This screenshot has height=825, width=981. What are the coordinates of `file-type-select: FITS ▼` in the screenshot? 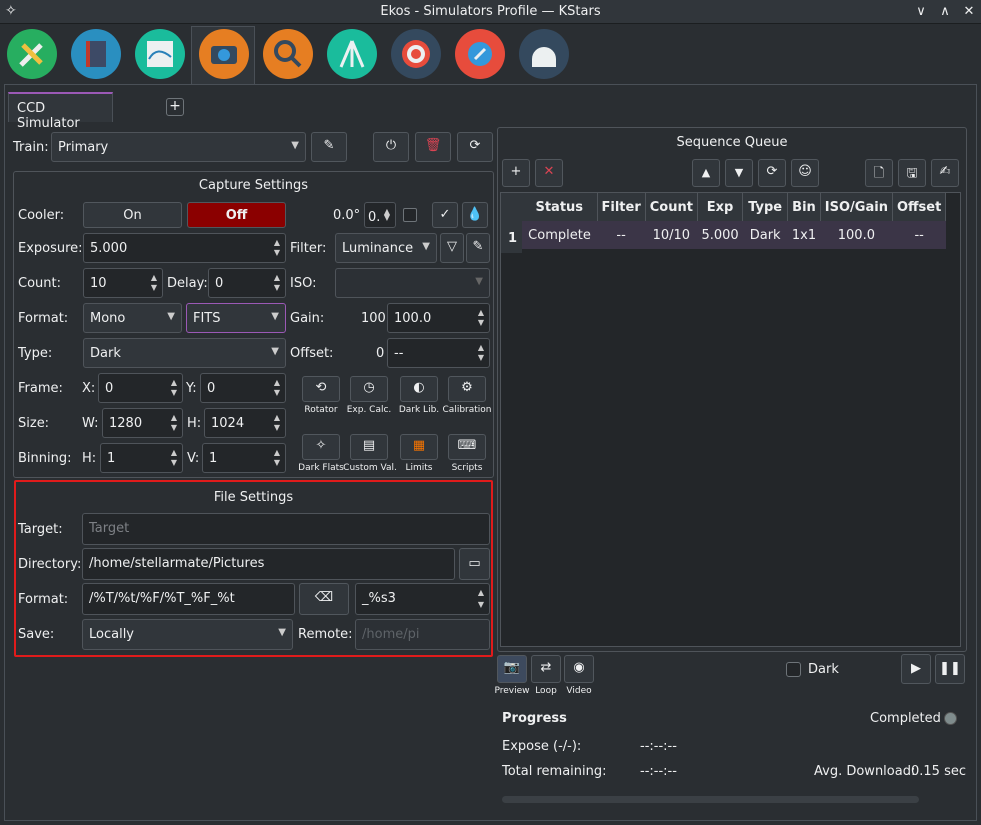 It's located at (236, 318).